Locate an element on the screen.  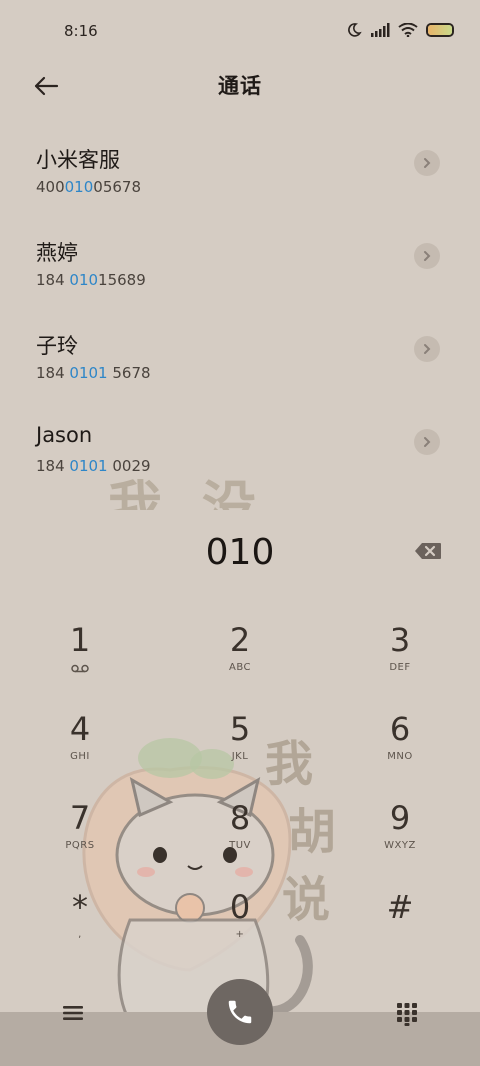
status-bar: 8:16 is located at coordinates (240, 31).